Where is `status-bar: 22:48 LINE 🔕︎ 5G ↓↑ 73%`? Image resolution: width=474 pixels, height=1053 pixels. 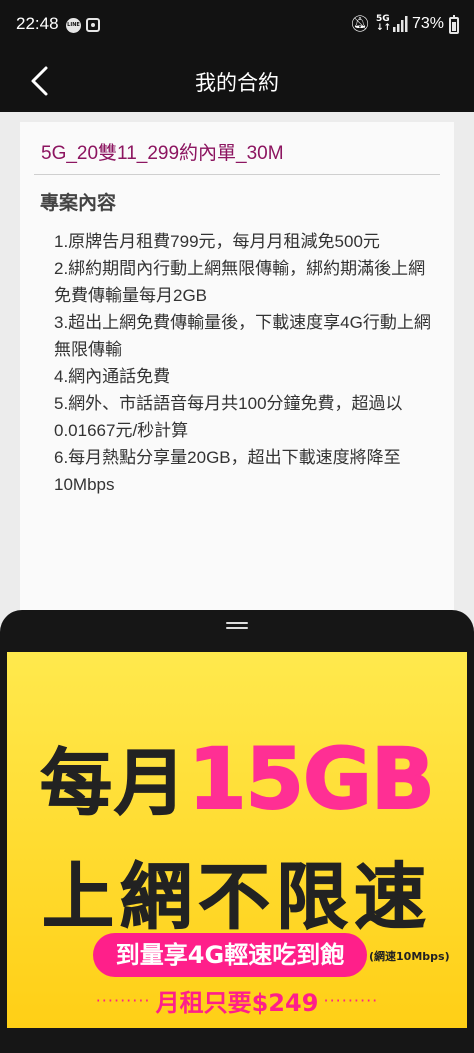 status-bar: 22:48 LINE 🔕︎ 5G ↓↑ 73% is located at coordinates (237, 25).